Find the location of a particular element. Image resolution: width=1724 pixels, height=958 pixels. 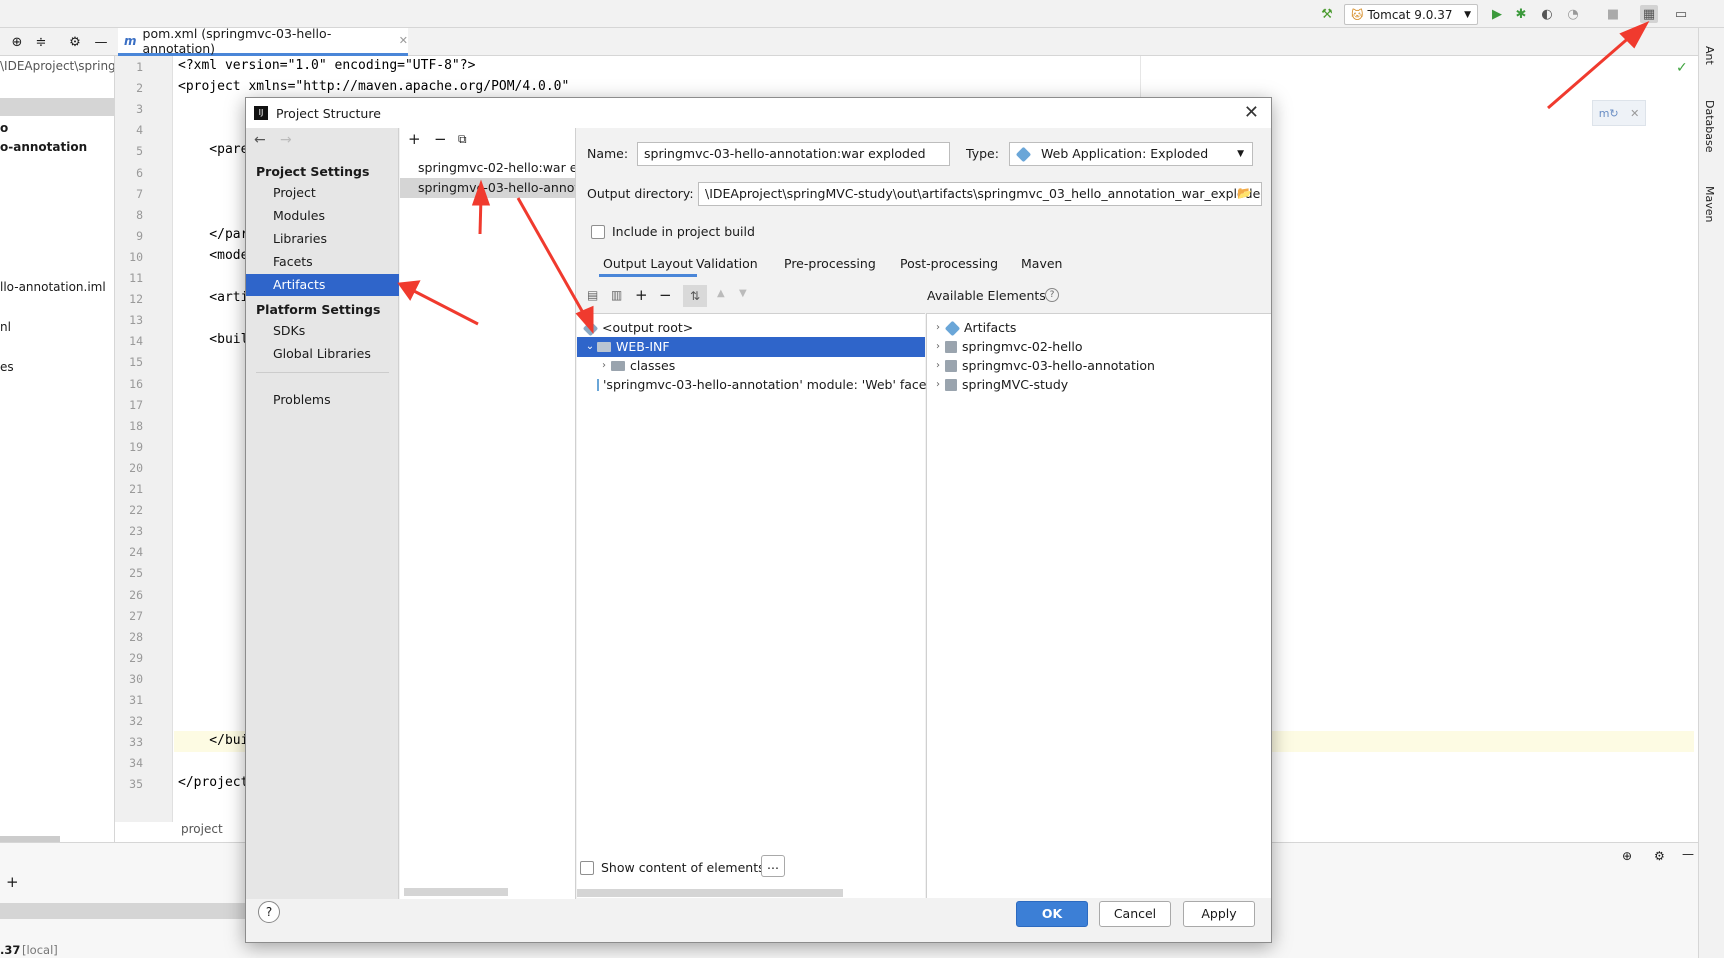

tab-post-processing: Post-processing is located at coordinates (949, 264).